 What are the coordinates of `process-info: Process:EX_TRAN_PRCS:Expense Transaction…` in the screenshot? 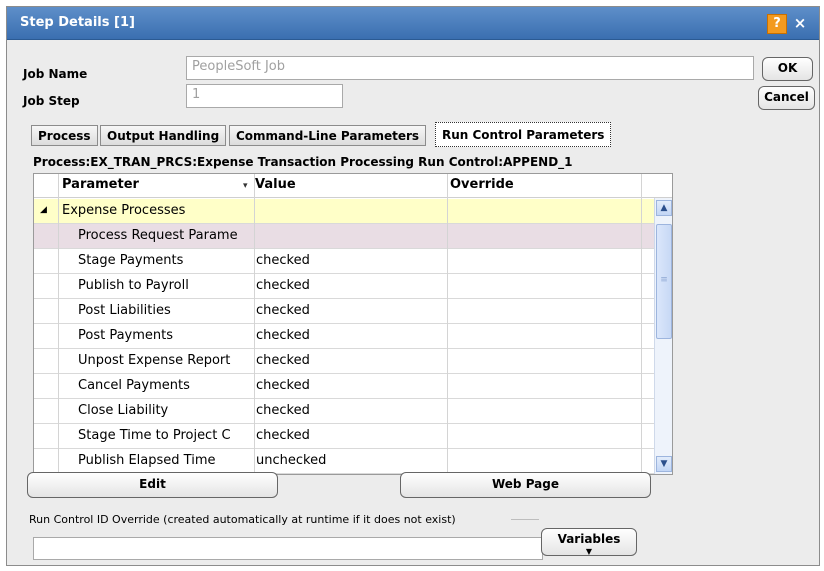 It's located at (303, 162).